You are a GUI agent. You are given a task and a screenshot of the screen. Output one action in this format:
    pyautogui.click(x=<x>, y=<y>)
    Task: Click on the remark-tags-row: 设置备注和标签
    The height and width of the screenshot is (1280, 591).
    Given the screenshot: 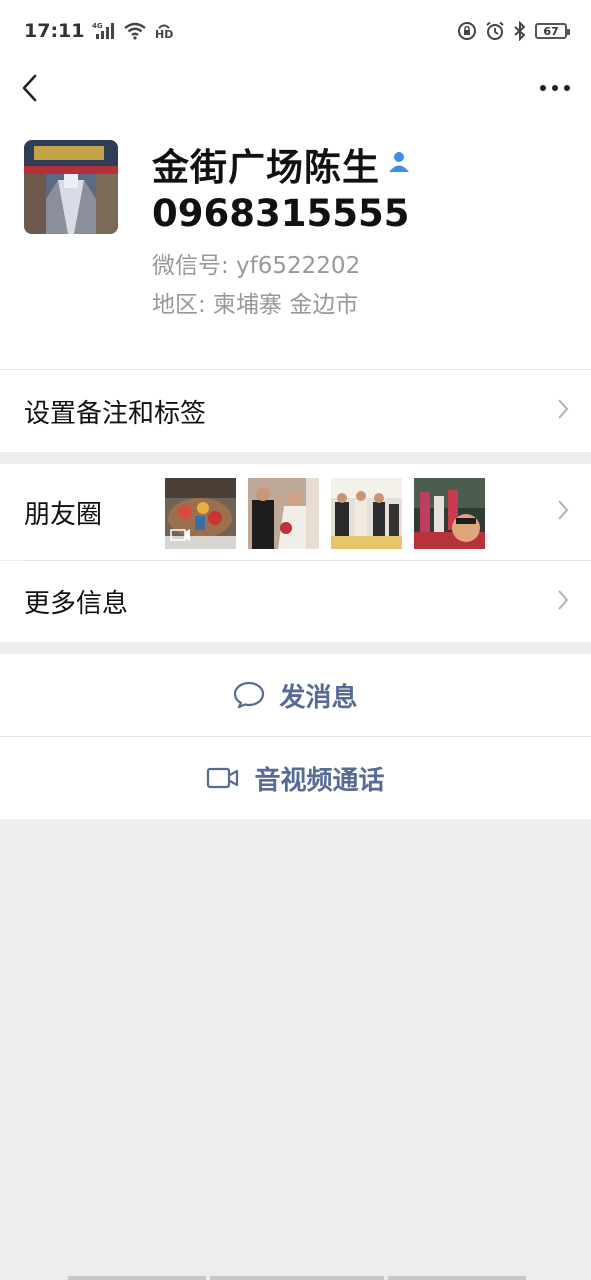 What is the action you would take?
    pyautogui.click(x=295, y=411)
    